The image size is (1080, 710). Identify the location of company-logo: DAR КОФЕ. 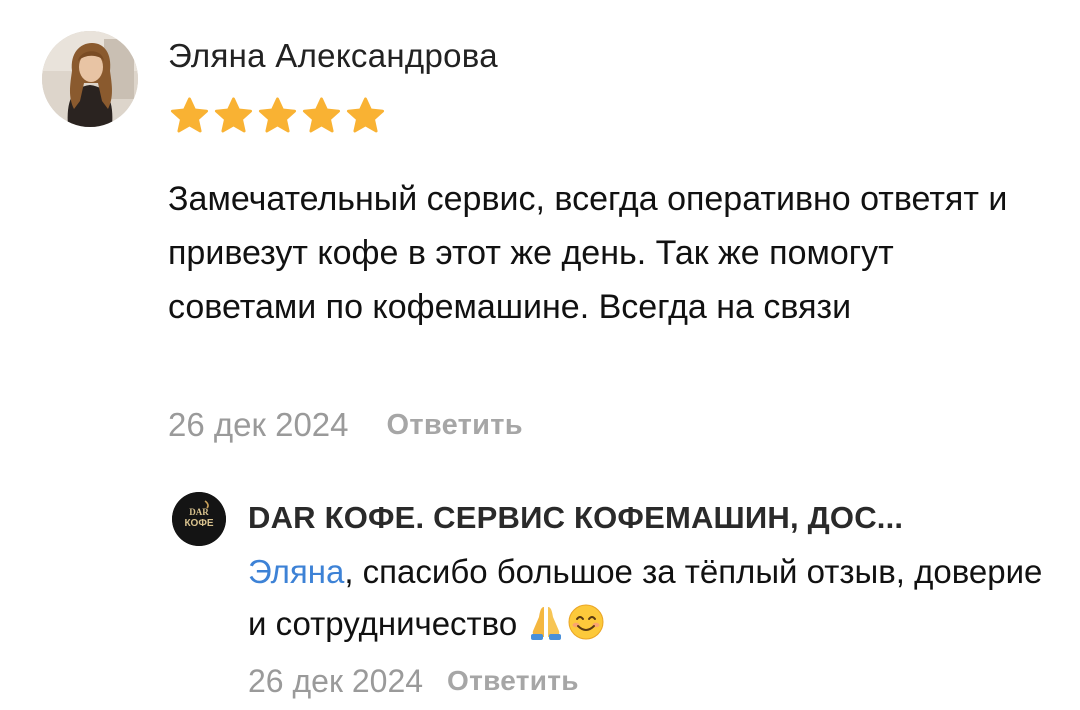
(199, 519).